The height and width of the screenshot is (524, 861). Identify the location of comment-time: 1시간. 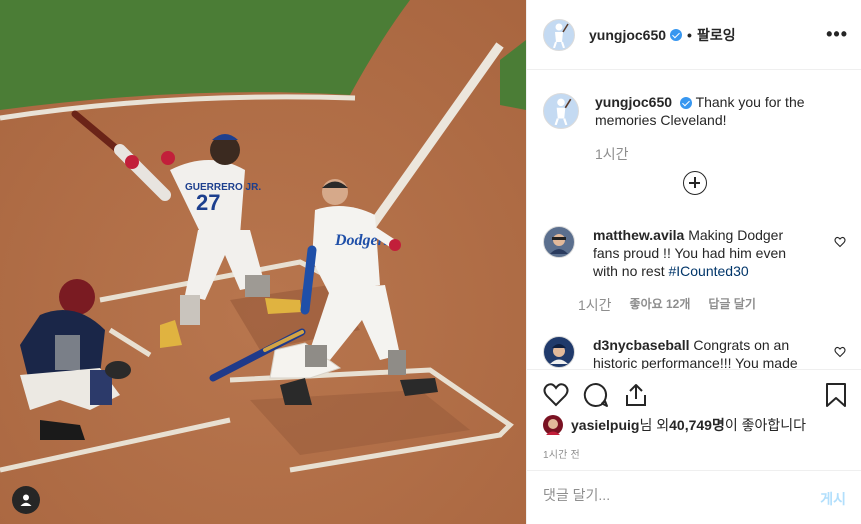
(595, 305).